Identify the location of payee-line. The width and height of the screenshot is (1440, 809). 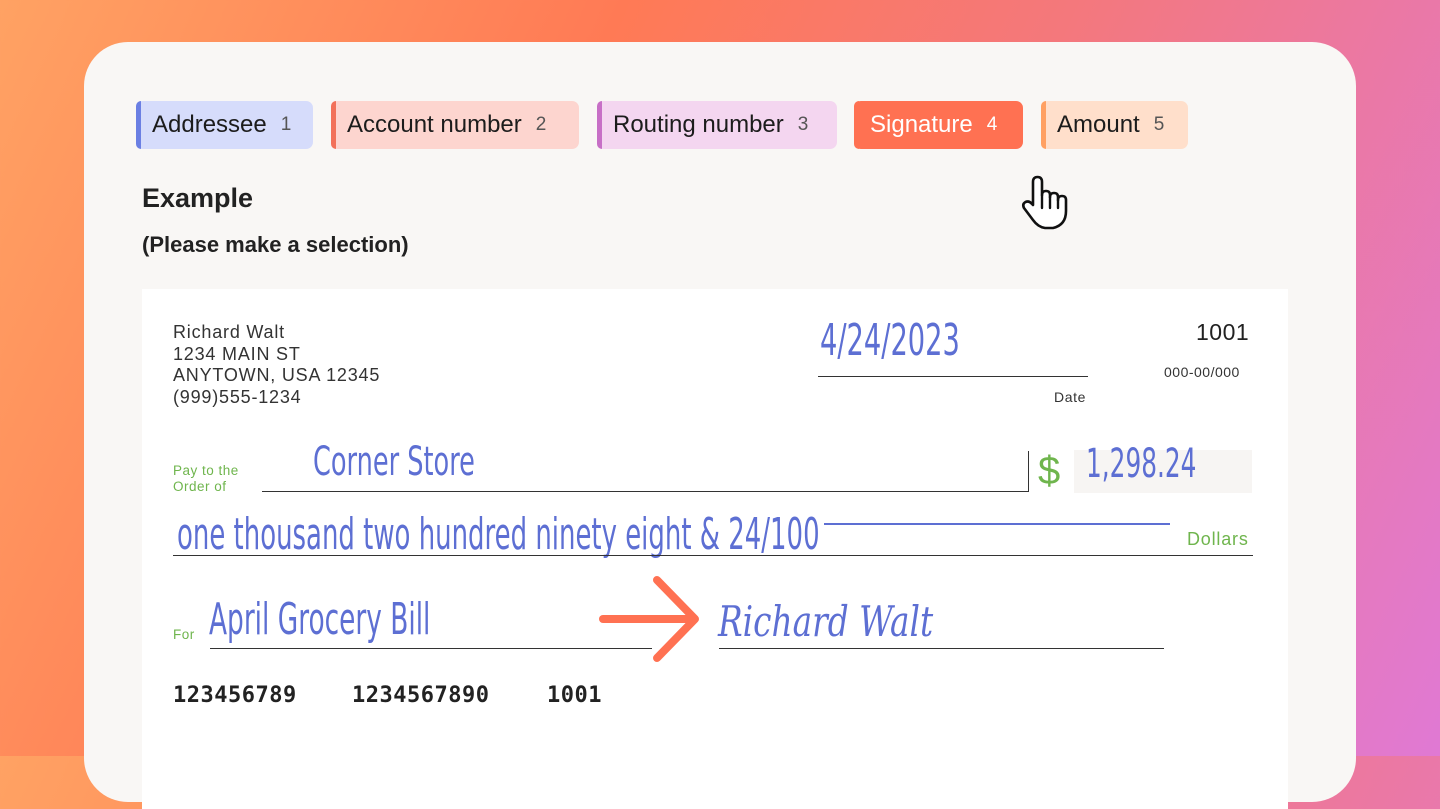
(645, 491).